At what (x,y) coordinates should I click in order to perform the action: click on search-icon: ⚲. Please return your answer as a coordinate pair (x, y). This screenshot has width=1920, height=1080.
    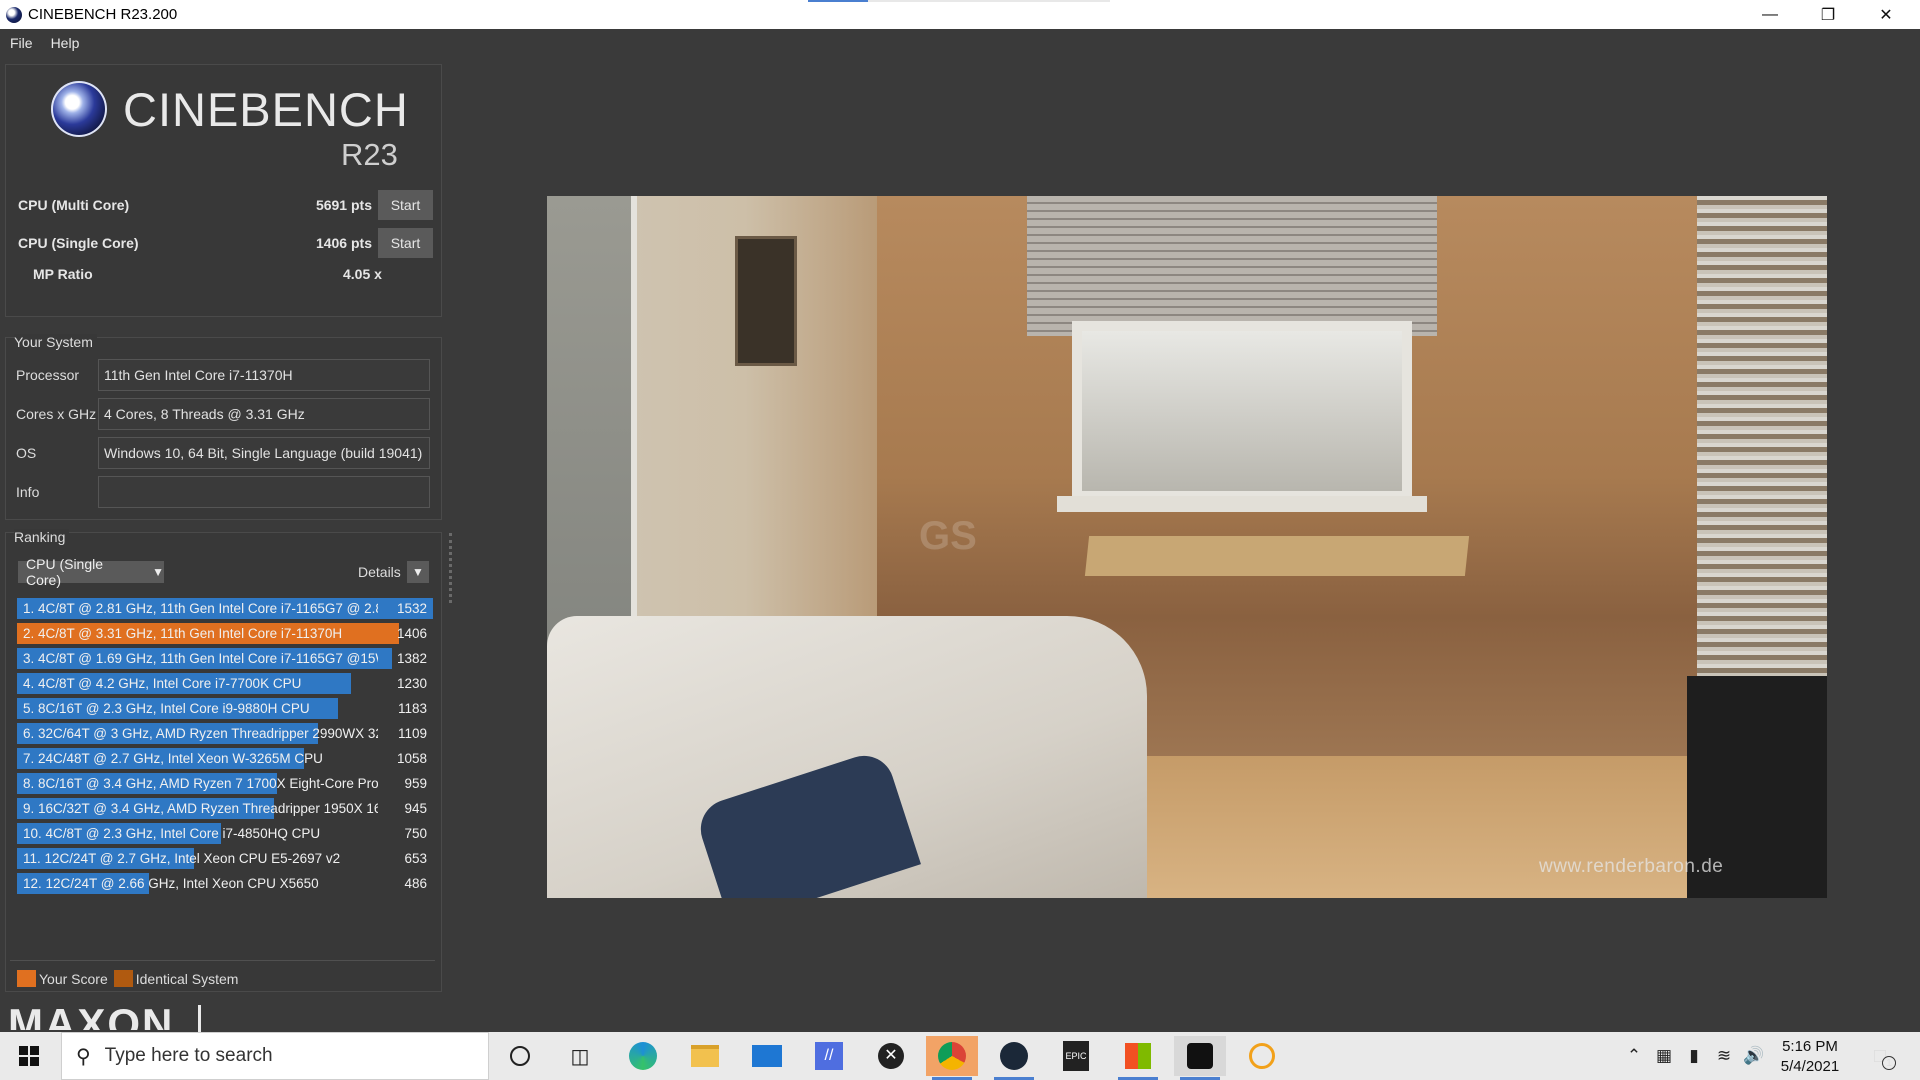
    Looking at the image, I should click on (83, 1056).